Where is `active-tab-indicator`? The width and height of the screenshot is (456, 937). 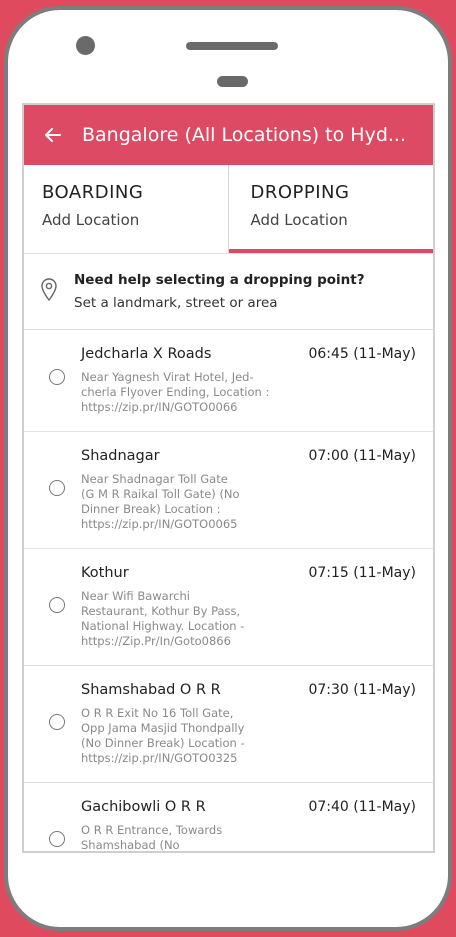 active-tab-indicator is located at coordinates (330, 251).